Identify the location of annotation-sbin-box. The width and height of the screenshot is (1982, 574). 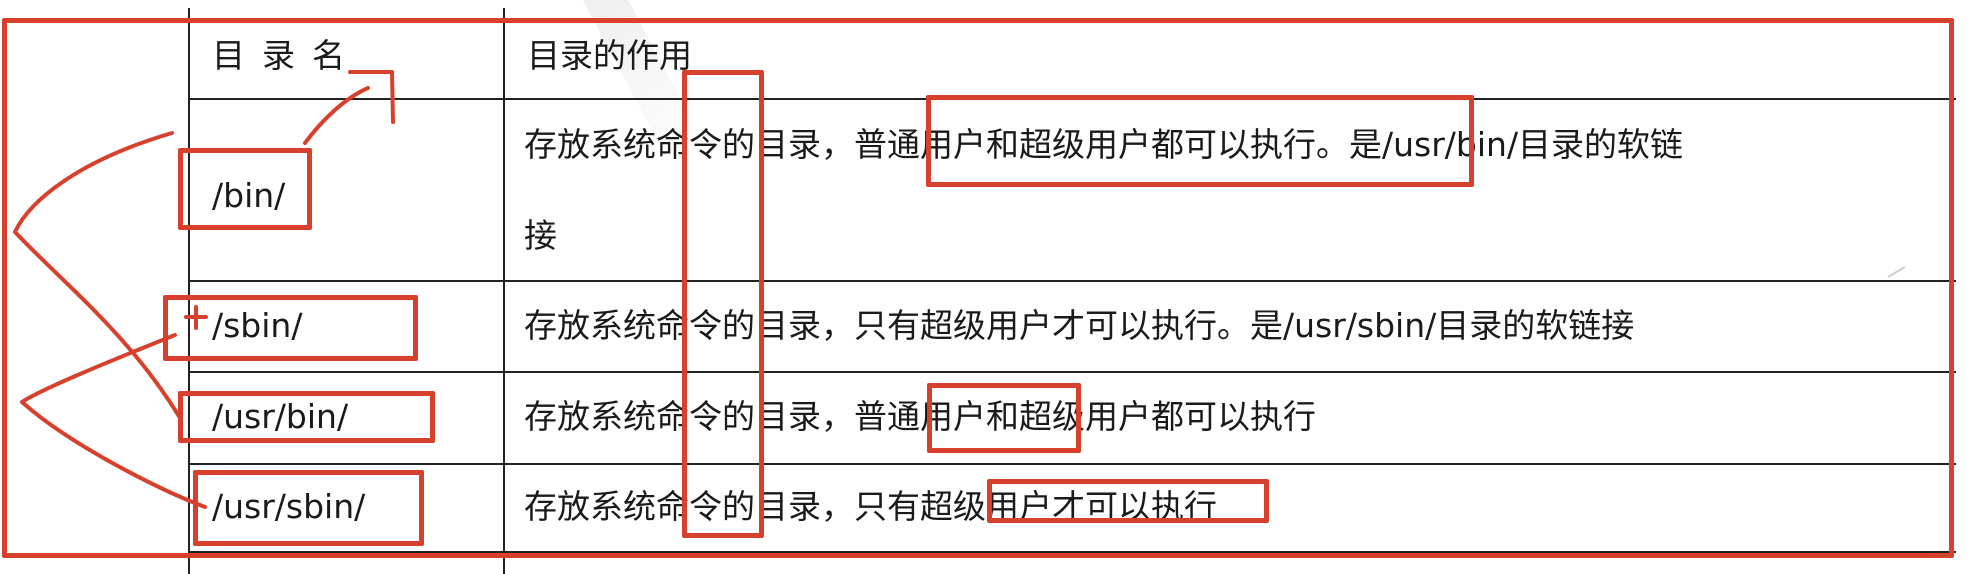
(290, 328).